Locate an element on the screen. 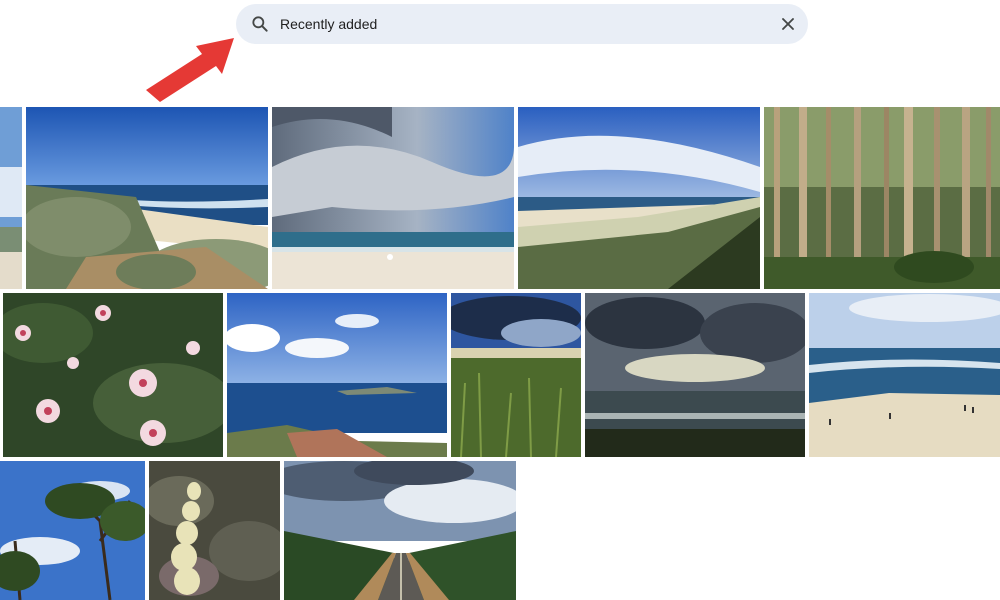  arrow-icon is located at coordinates (190, 70).